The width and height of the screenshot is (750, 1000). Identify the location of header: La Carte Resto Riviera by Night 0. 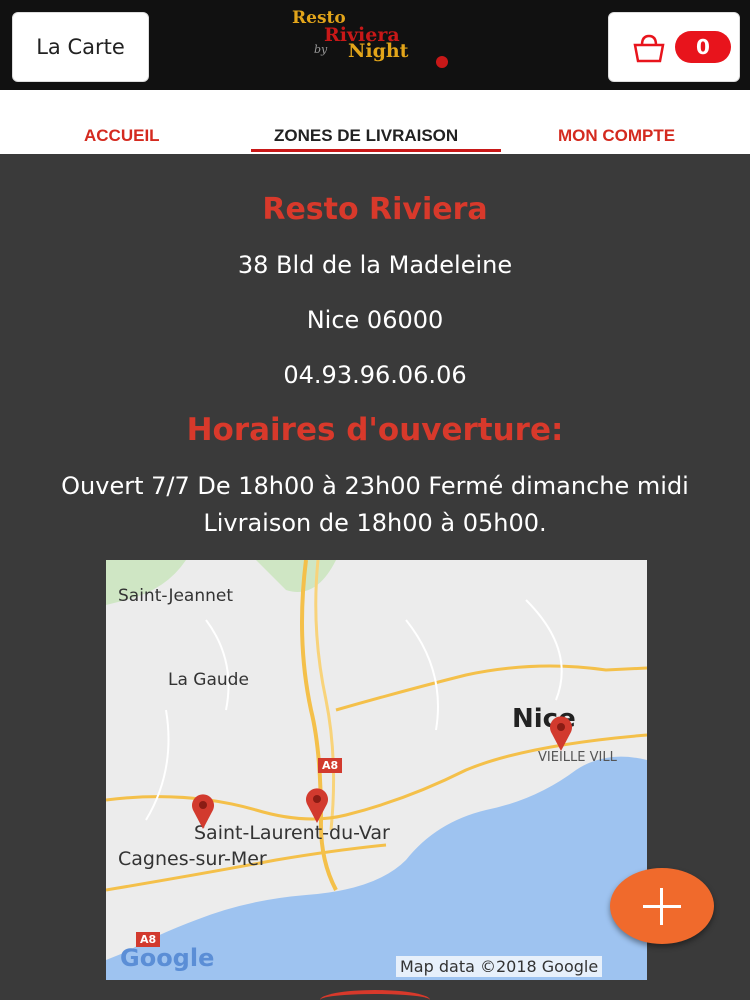
(375, 45).